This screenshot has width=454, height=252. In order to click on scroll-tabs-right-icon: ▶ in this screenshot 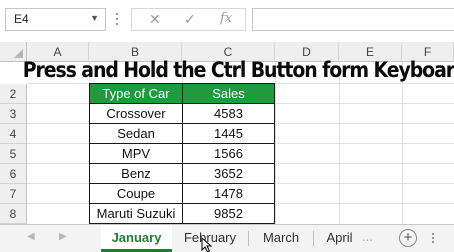, I will do `click(63, 236)`.